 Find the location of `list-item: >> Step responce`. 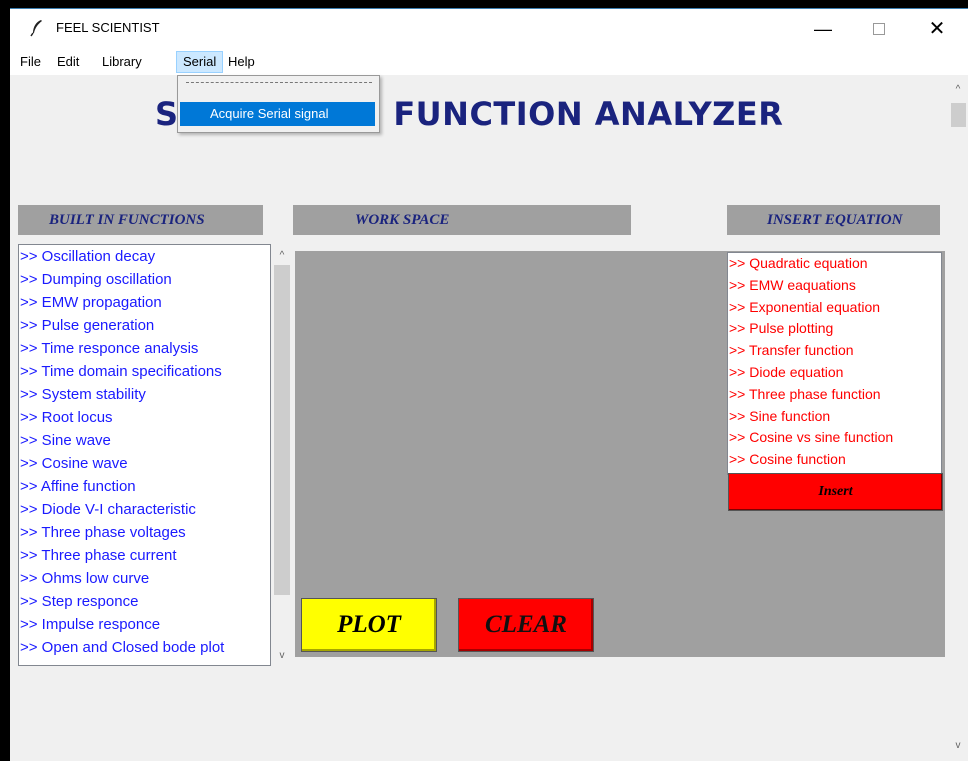

list-item: >> Step responce is located at coordinates (144, 601).